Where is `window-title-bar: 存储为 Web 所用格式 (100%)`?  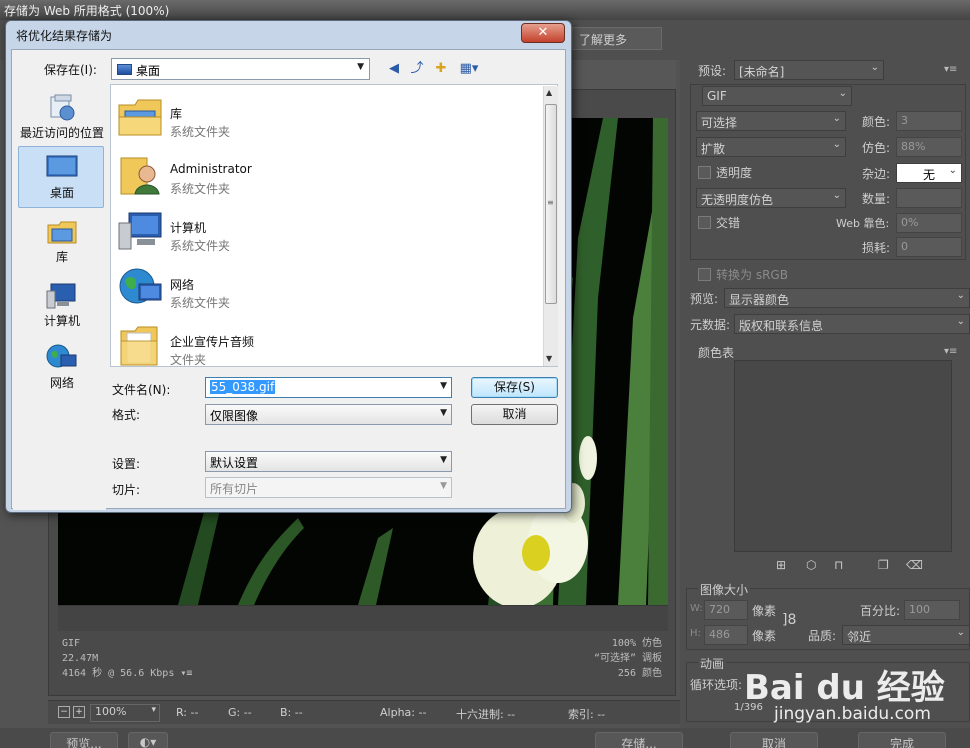 window-title-bar: 存储为 Web 所用格式 (100%) is located at coordinates (485, 10).